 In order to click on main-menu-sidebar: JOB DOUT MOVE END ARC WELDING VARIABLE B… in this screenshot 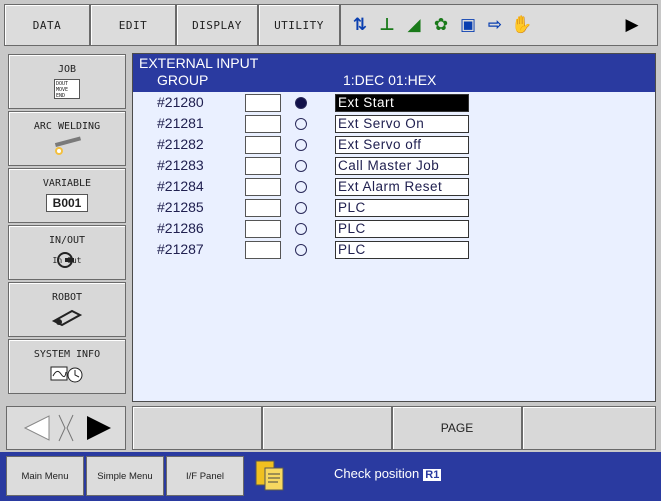, I will do `click(66, 227)`.